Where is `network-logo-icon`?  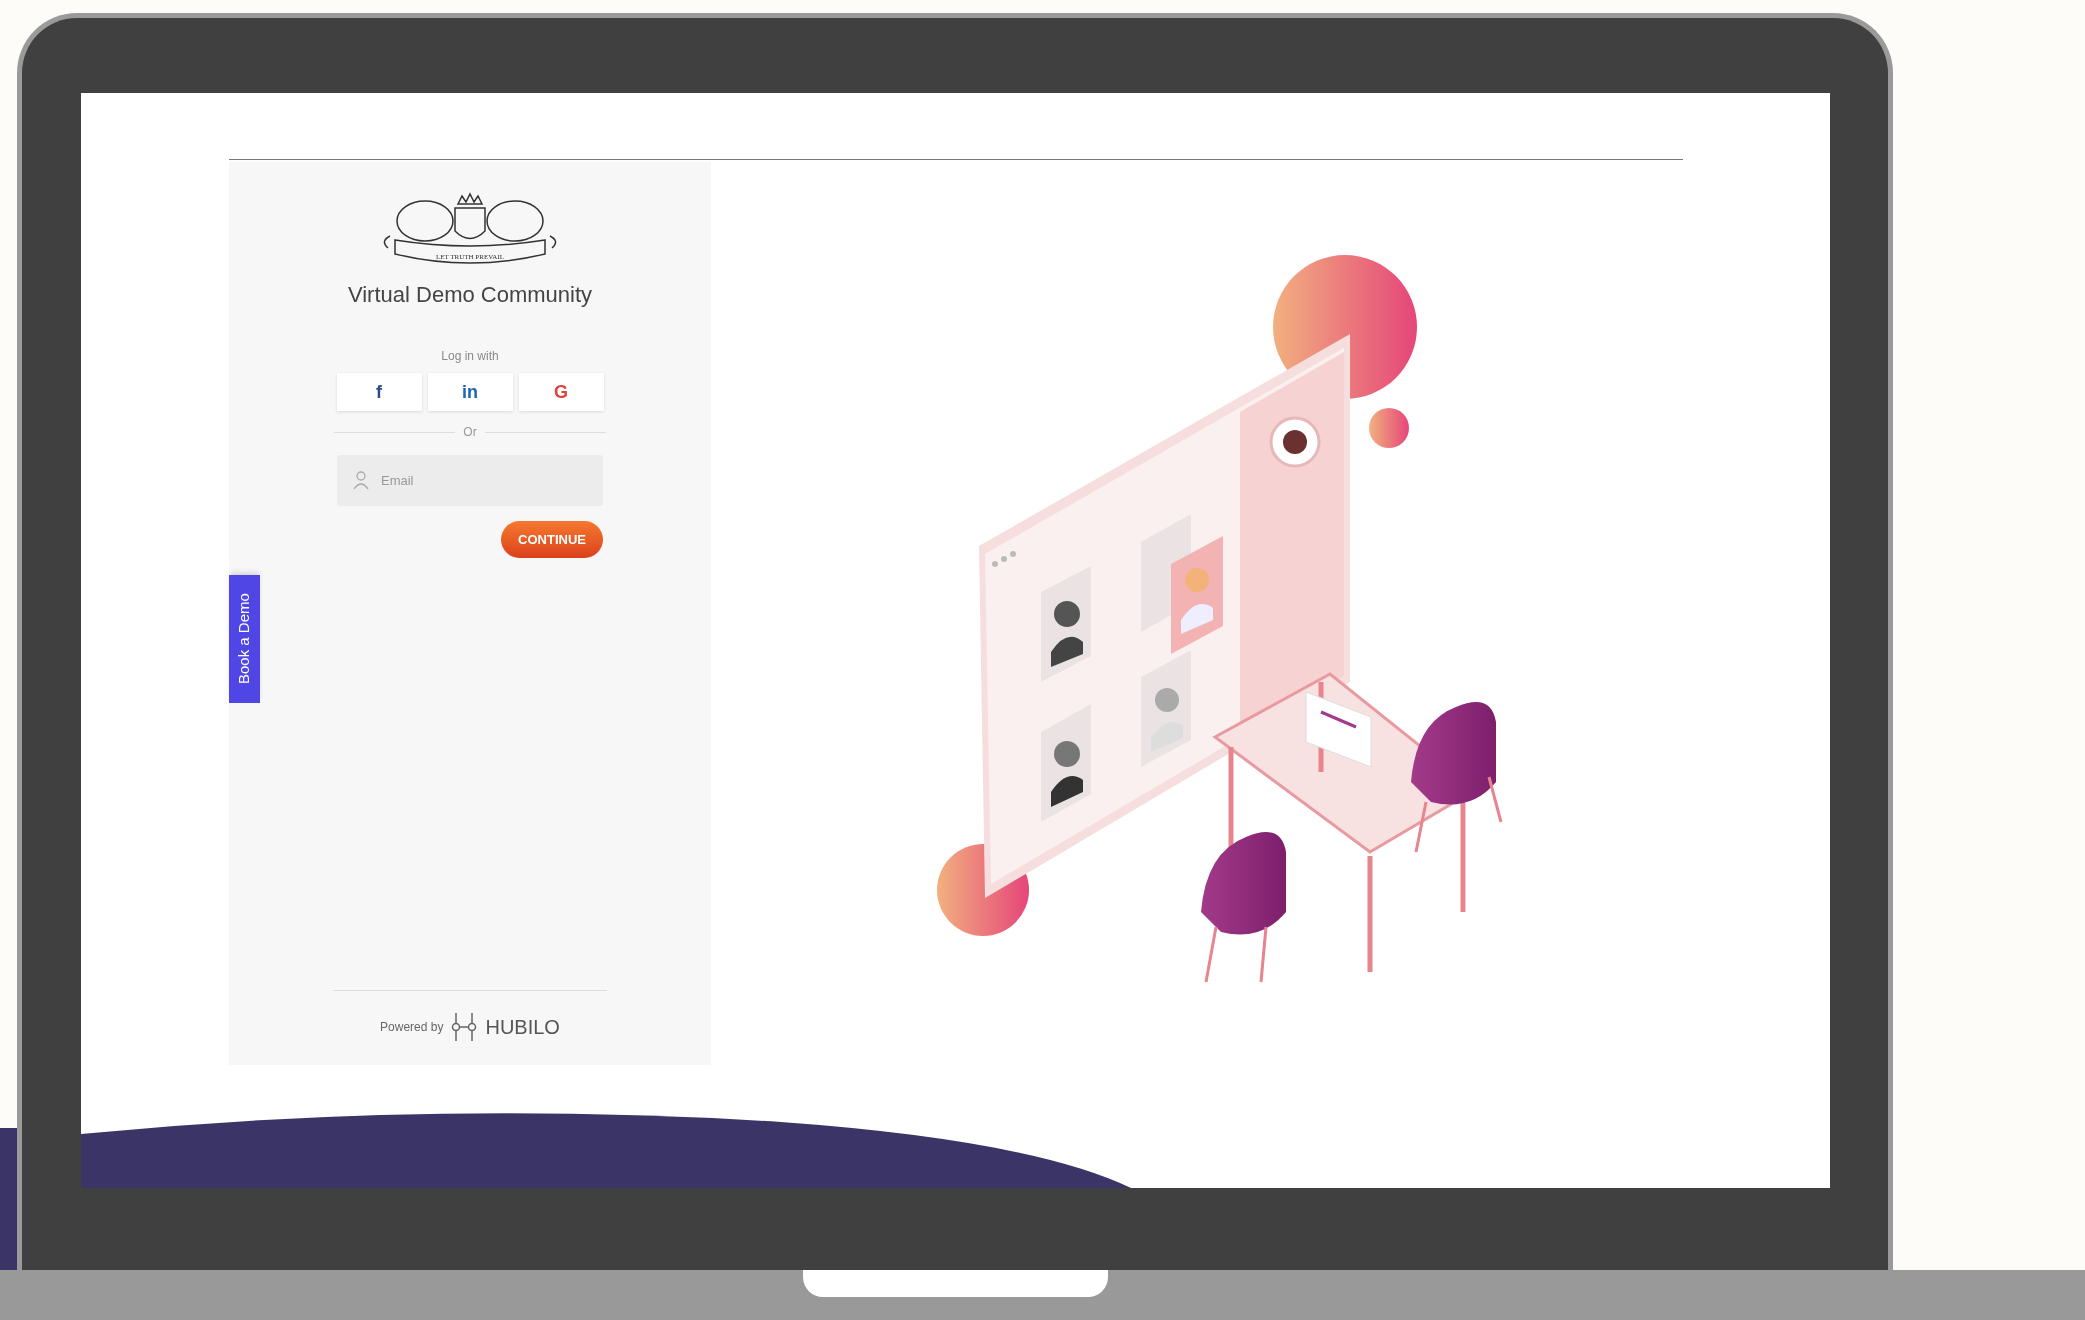
network-logo-icon is located at coordinates (464, 1027).